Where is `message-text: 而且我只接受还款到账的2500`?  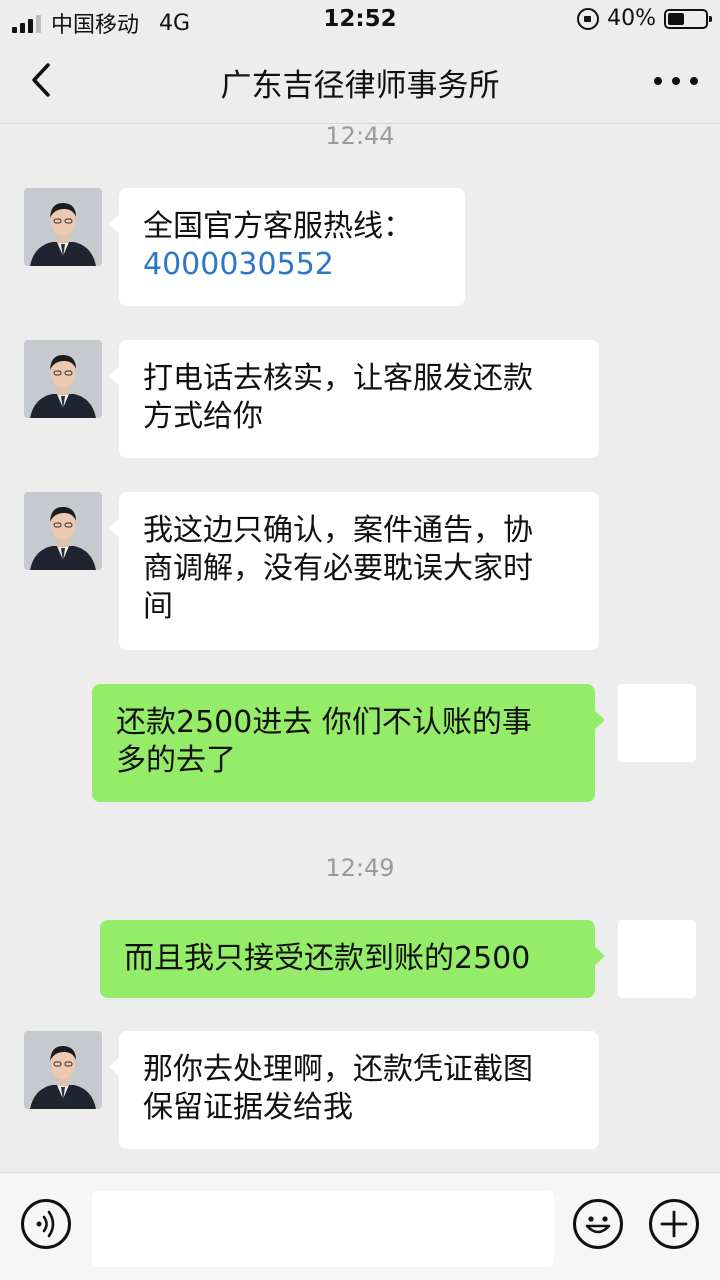
message-text: 而且我只接受还款到账的2500 is located at coordinates (327, 958).